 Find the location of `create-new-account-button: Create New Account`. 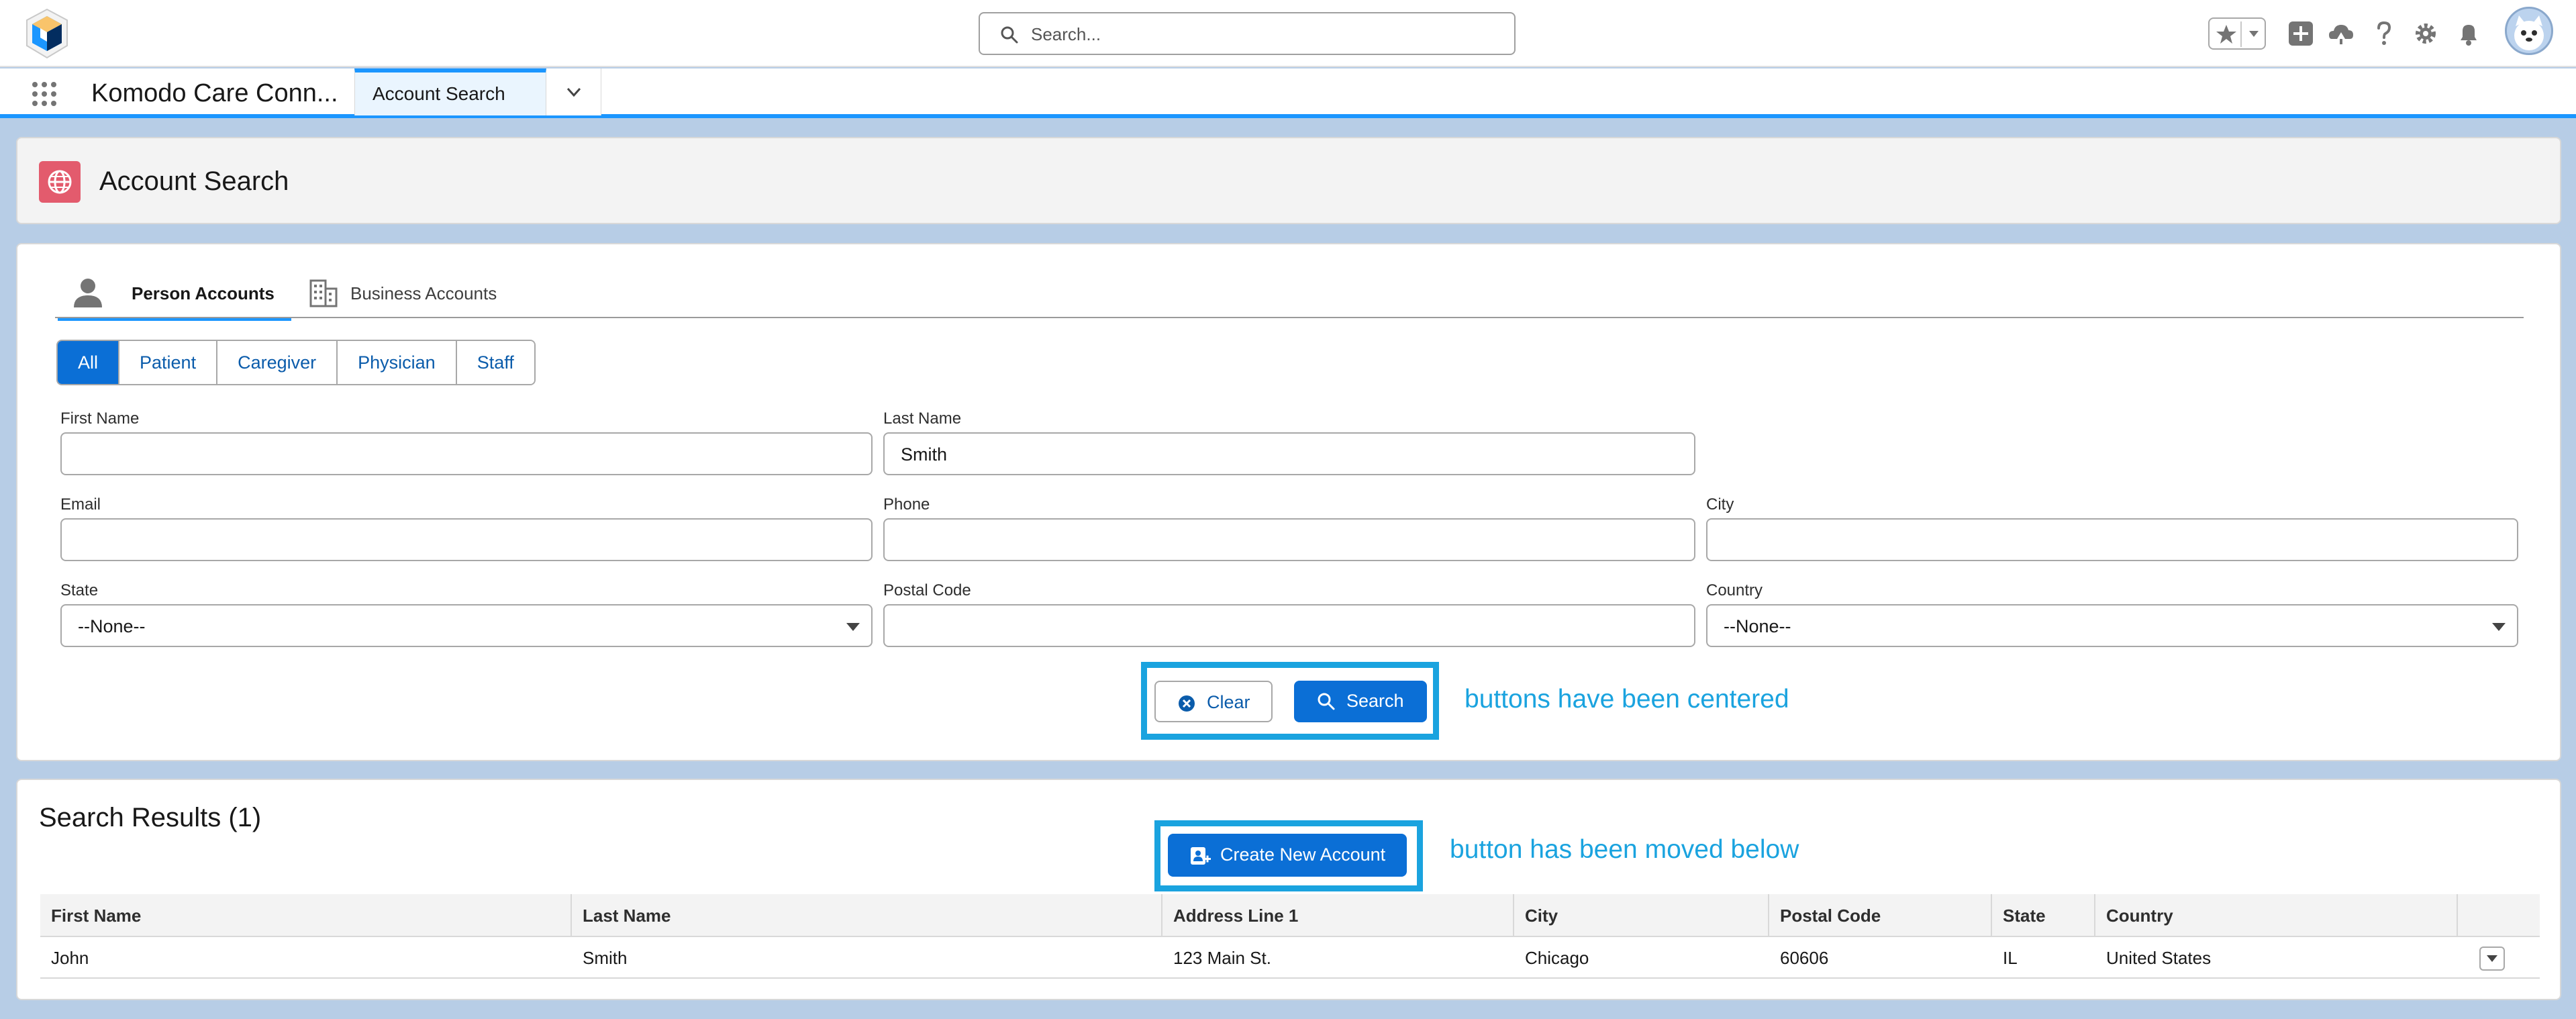

create-new-account-button: Create New Account is located at coordinates (1287, 855).